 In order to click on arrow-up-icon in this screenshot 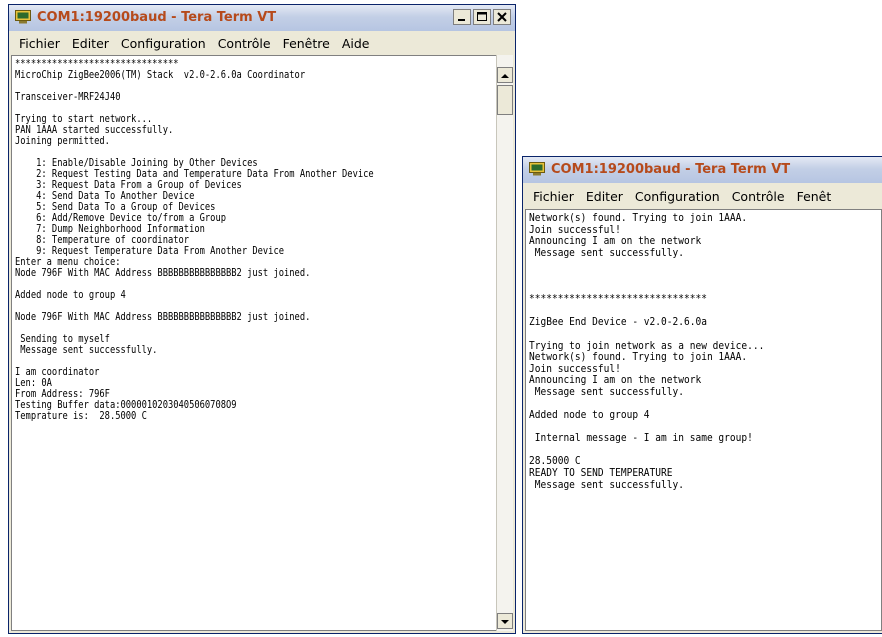, I will do `click(505, 76)`.